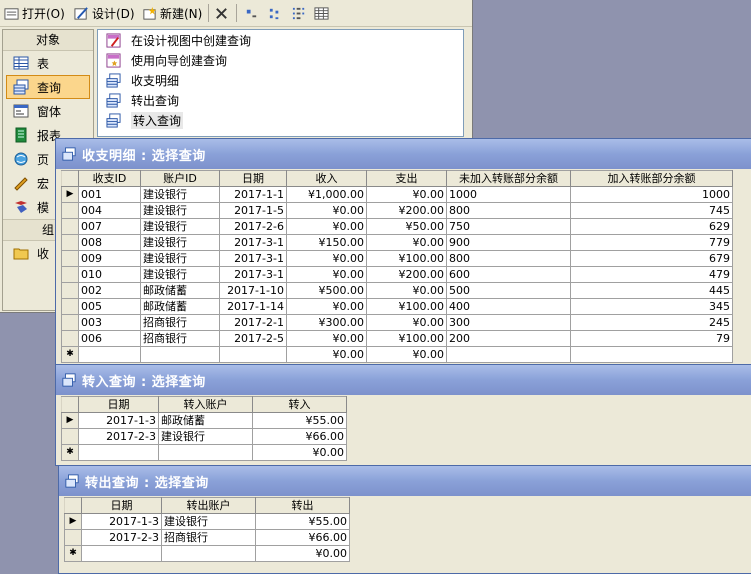 The image size is (751, 574). What do you see at coordinates (651, 210) in the screenshot?
I see `table-cell: 745` at bounding box center [651, 210].